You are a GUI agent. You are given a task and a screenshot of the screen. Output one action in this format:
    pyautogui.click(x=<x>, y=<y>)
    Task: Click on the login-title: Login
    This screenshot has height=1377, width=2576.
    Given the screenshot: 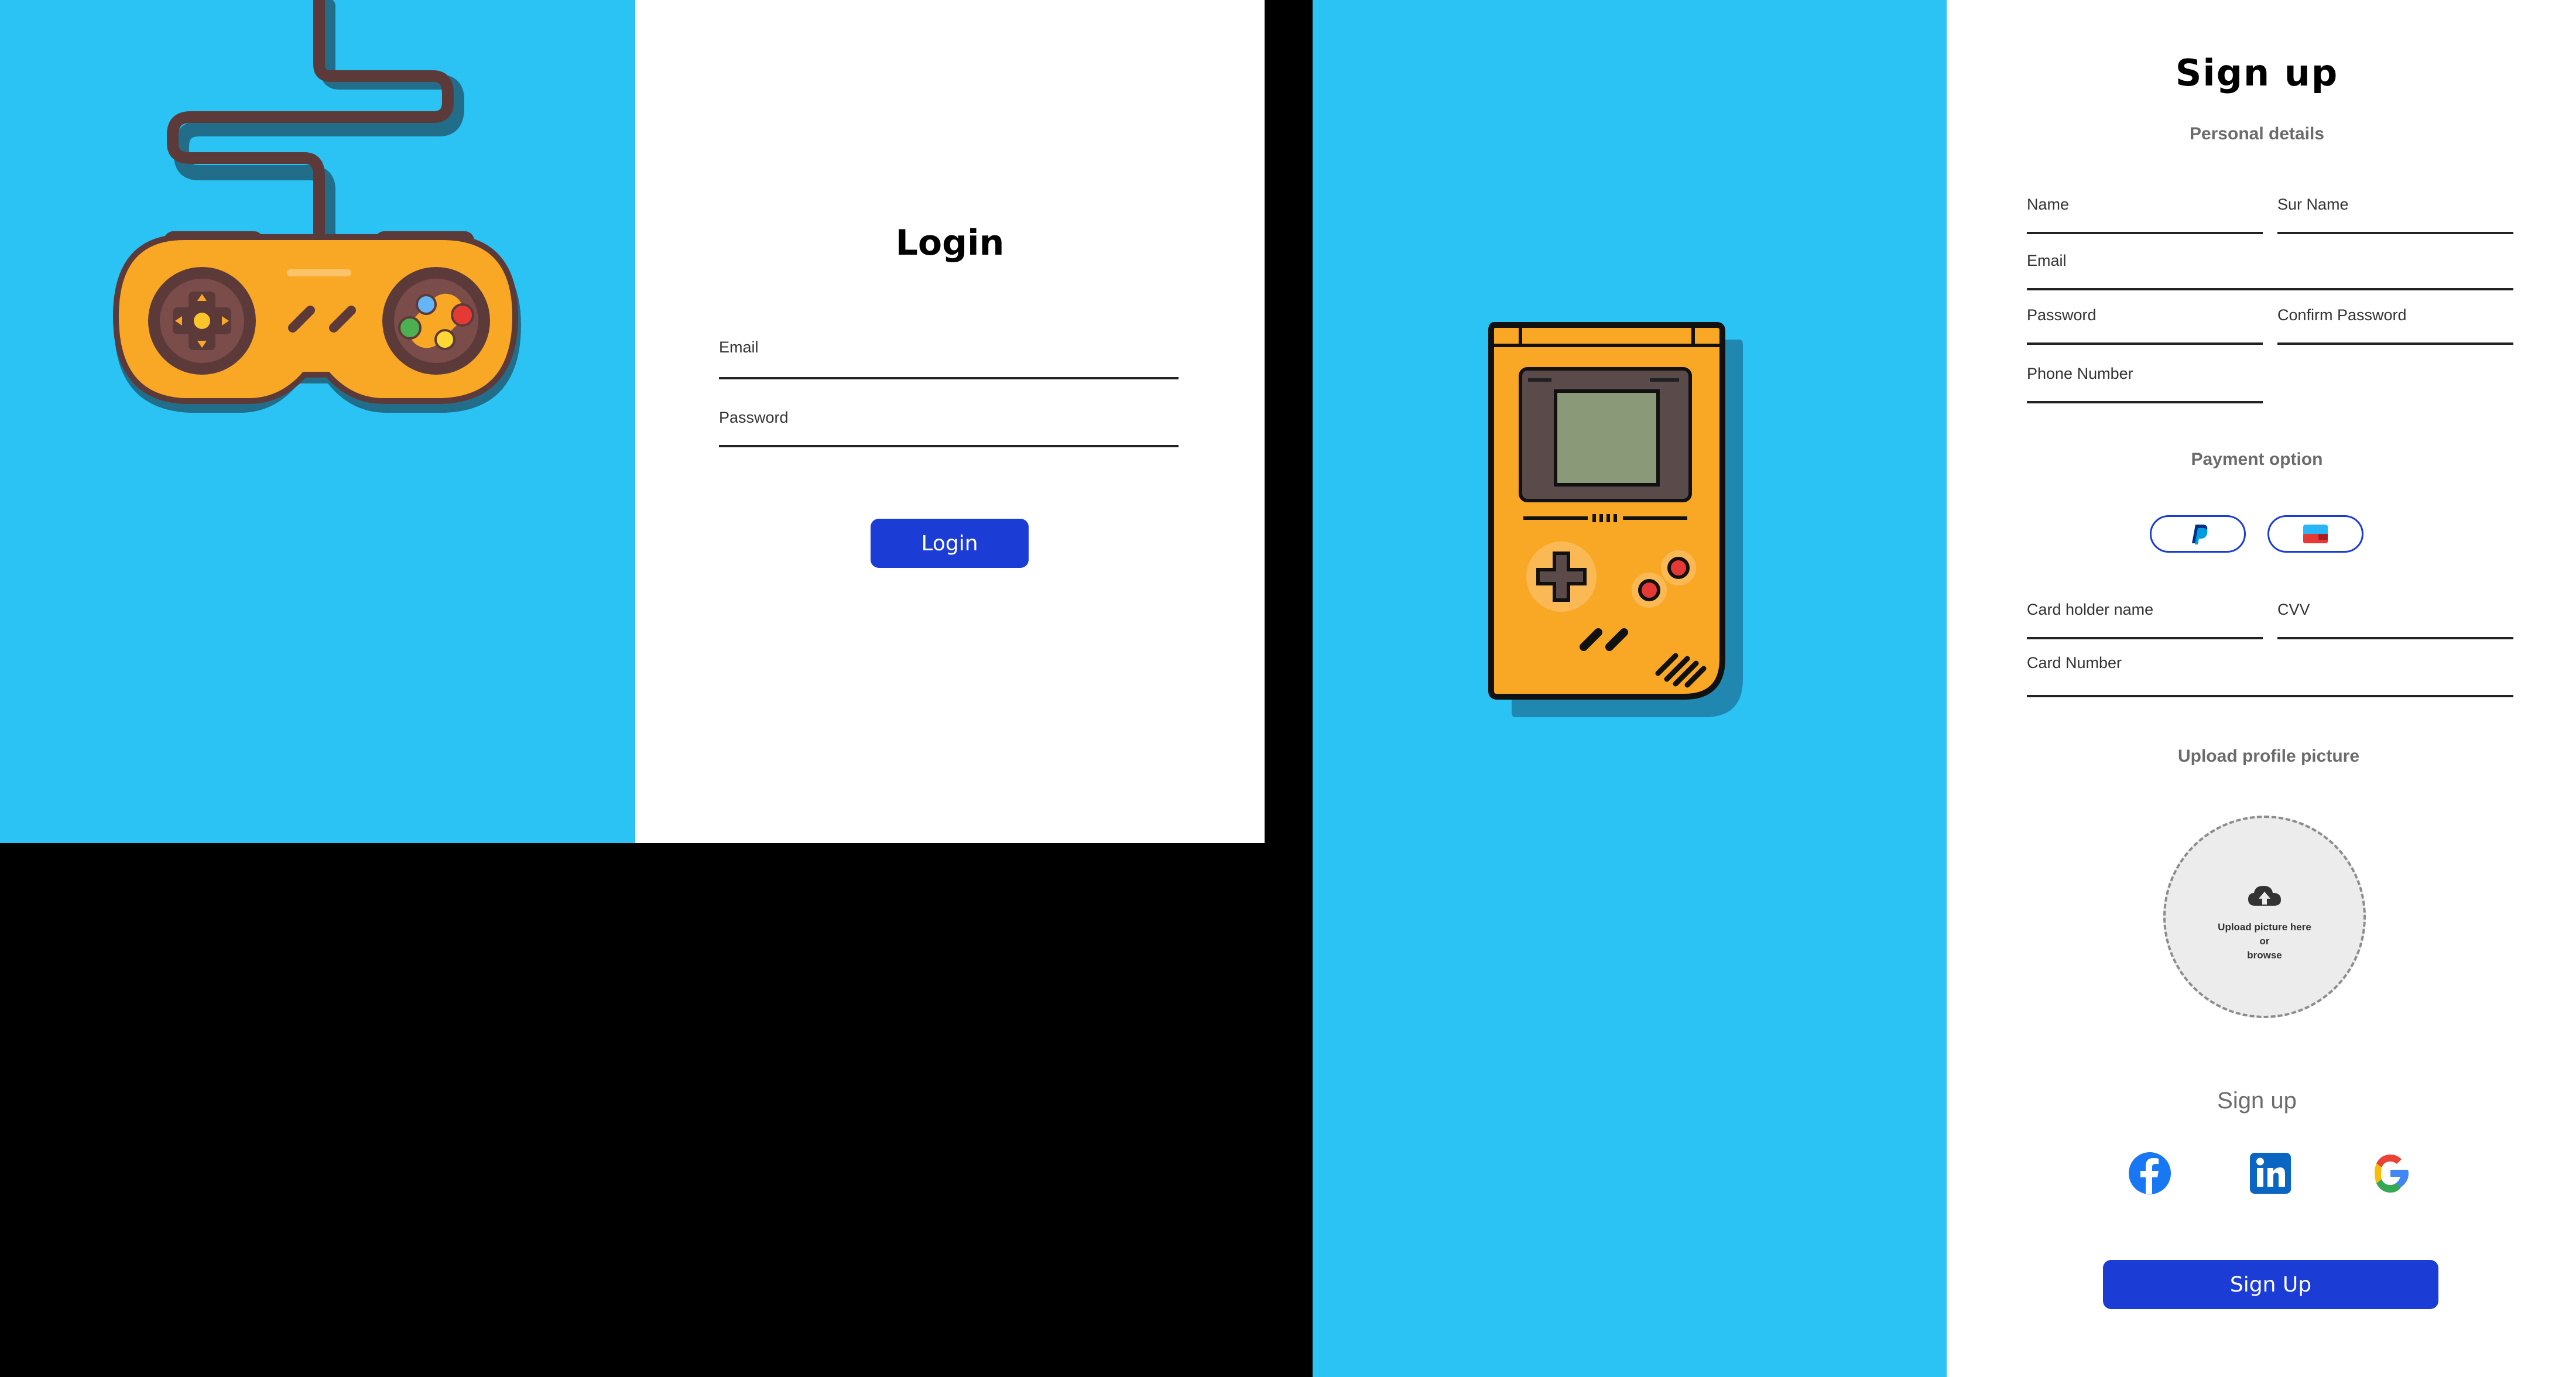 What is the action you would take?
    pyautogui.click(x=950, y=242)
    